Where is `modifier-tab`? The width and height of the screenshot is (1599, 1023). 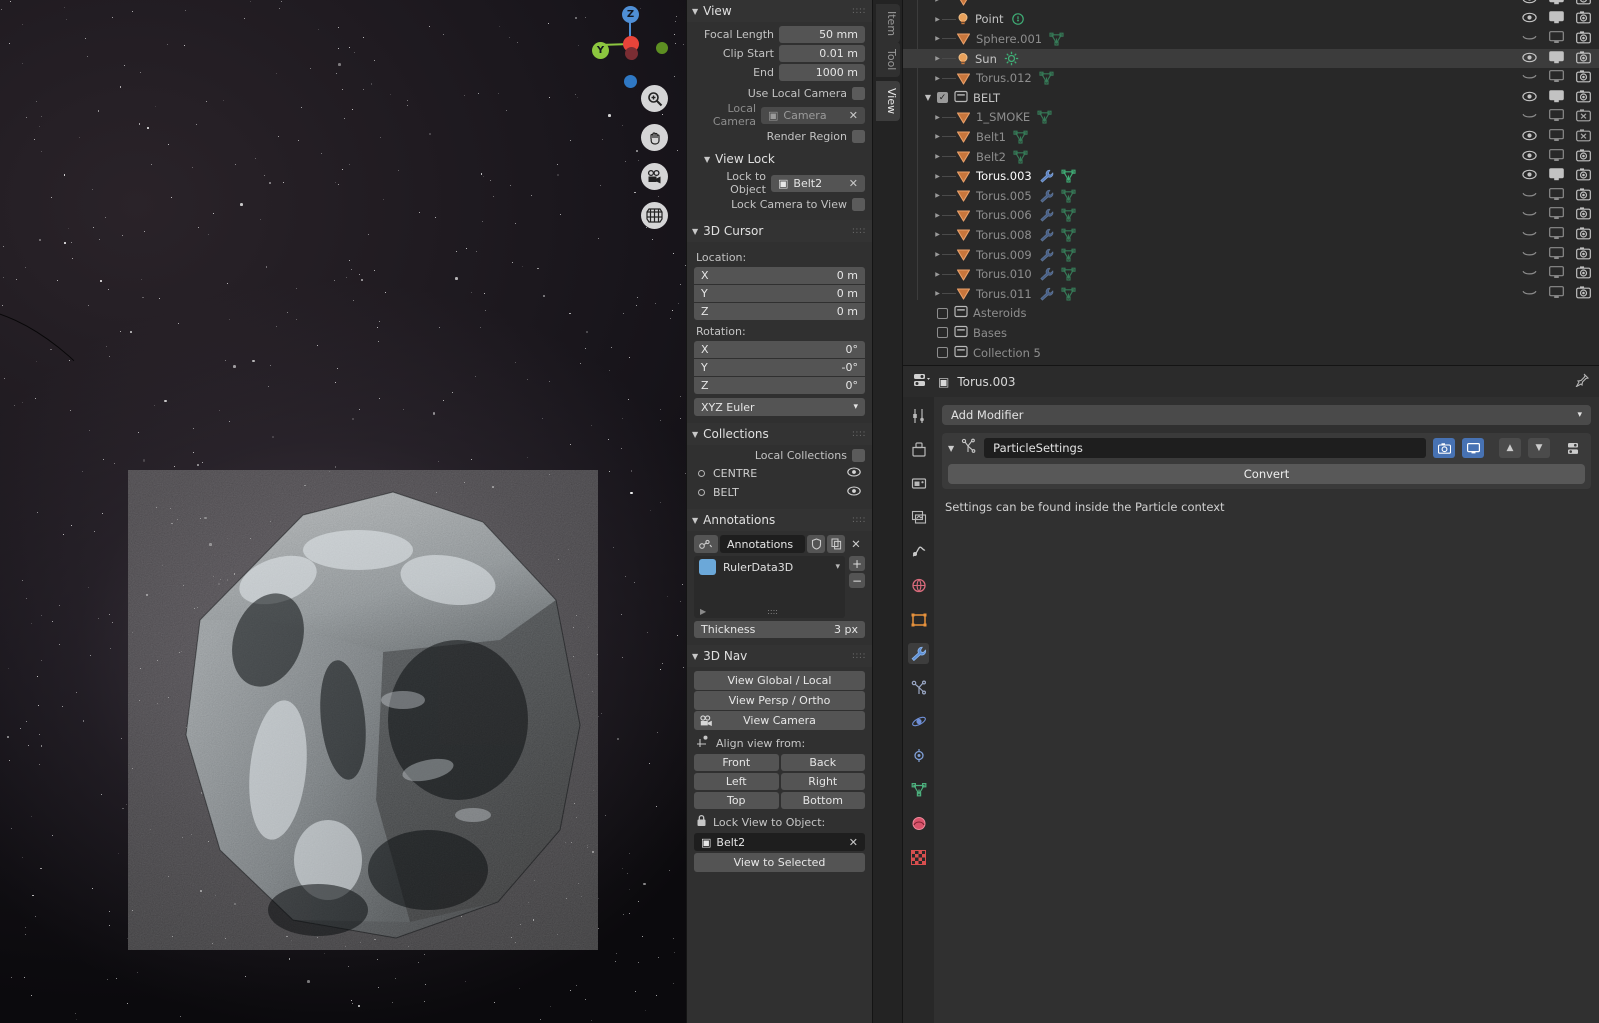
modifier-tab is located at coordinates (918, 653).